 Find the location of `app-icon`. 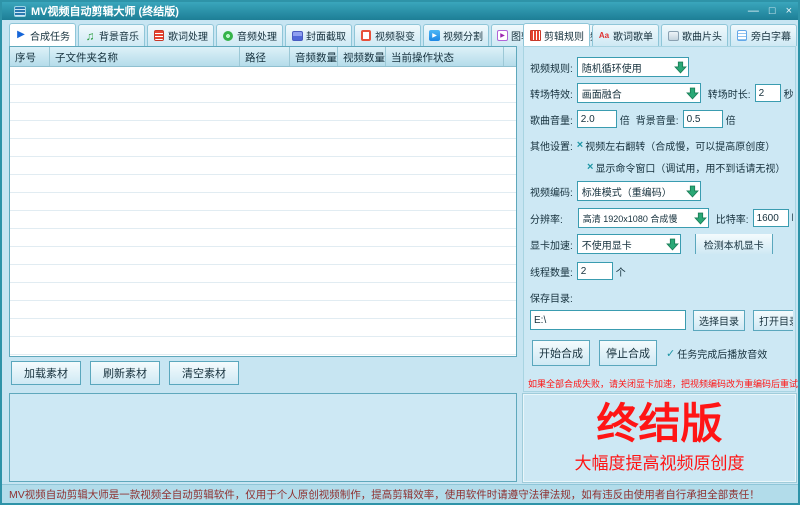

app-icon is located at coordinates (20, 11).